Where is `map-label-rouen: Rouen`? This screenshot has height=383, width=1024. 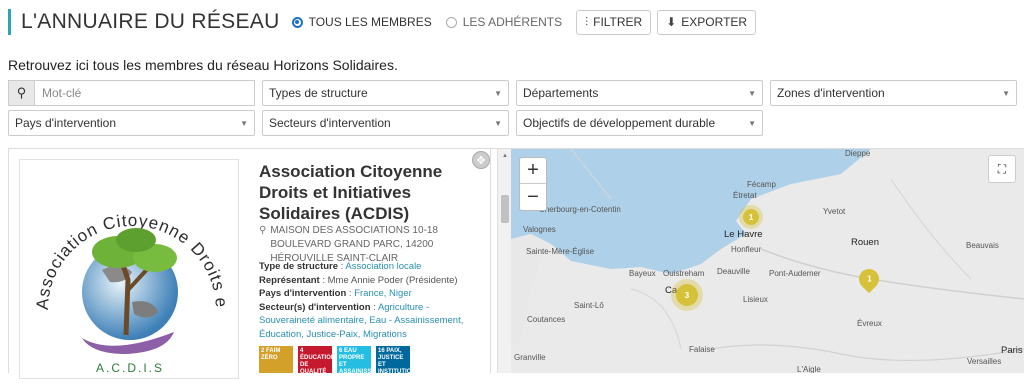 map-label-rouen: Rouen is located at coordinates (865, 242).